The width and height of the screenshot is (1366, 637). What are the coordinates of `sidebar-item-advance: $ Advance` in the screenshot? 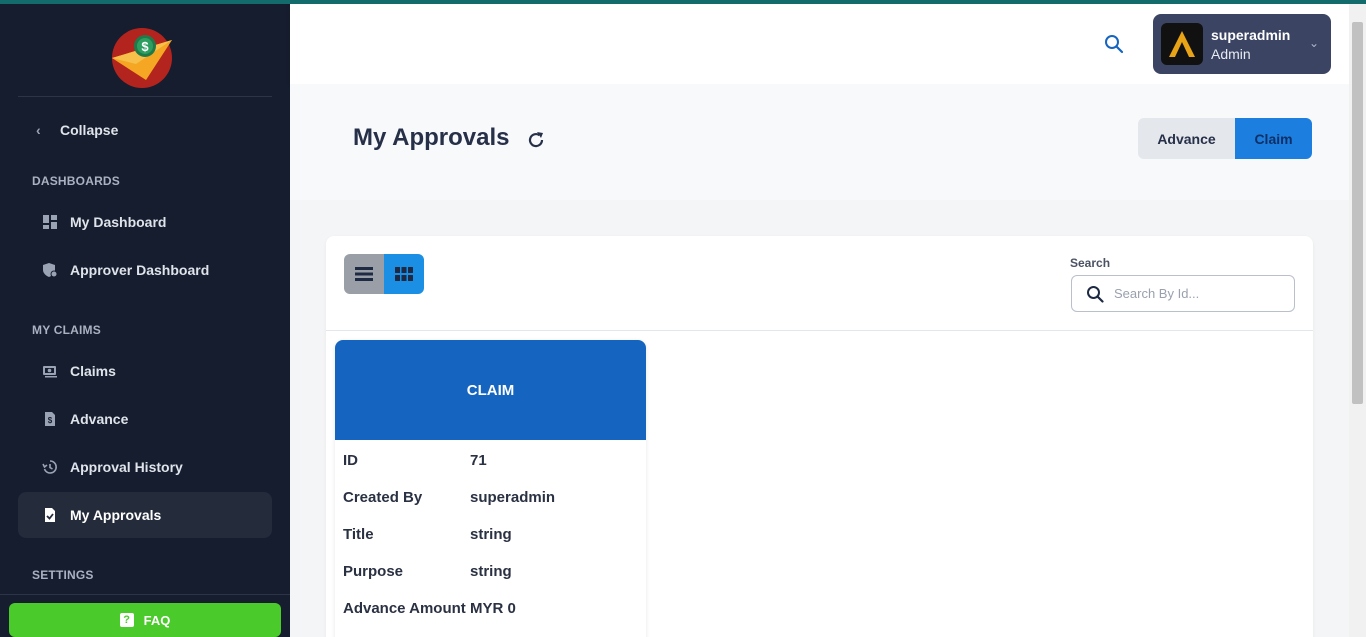 It's located at (145, 419).